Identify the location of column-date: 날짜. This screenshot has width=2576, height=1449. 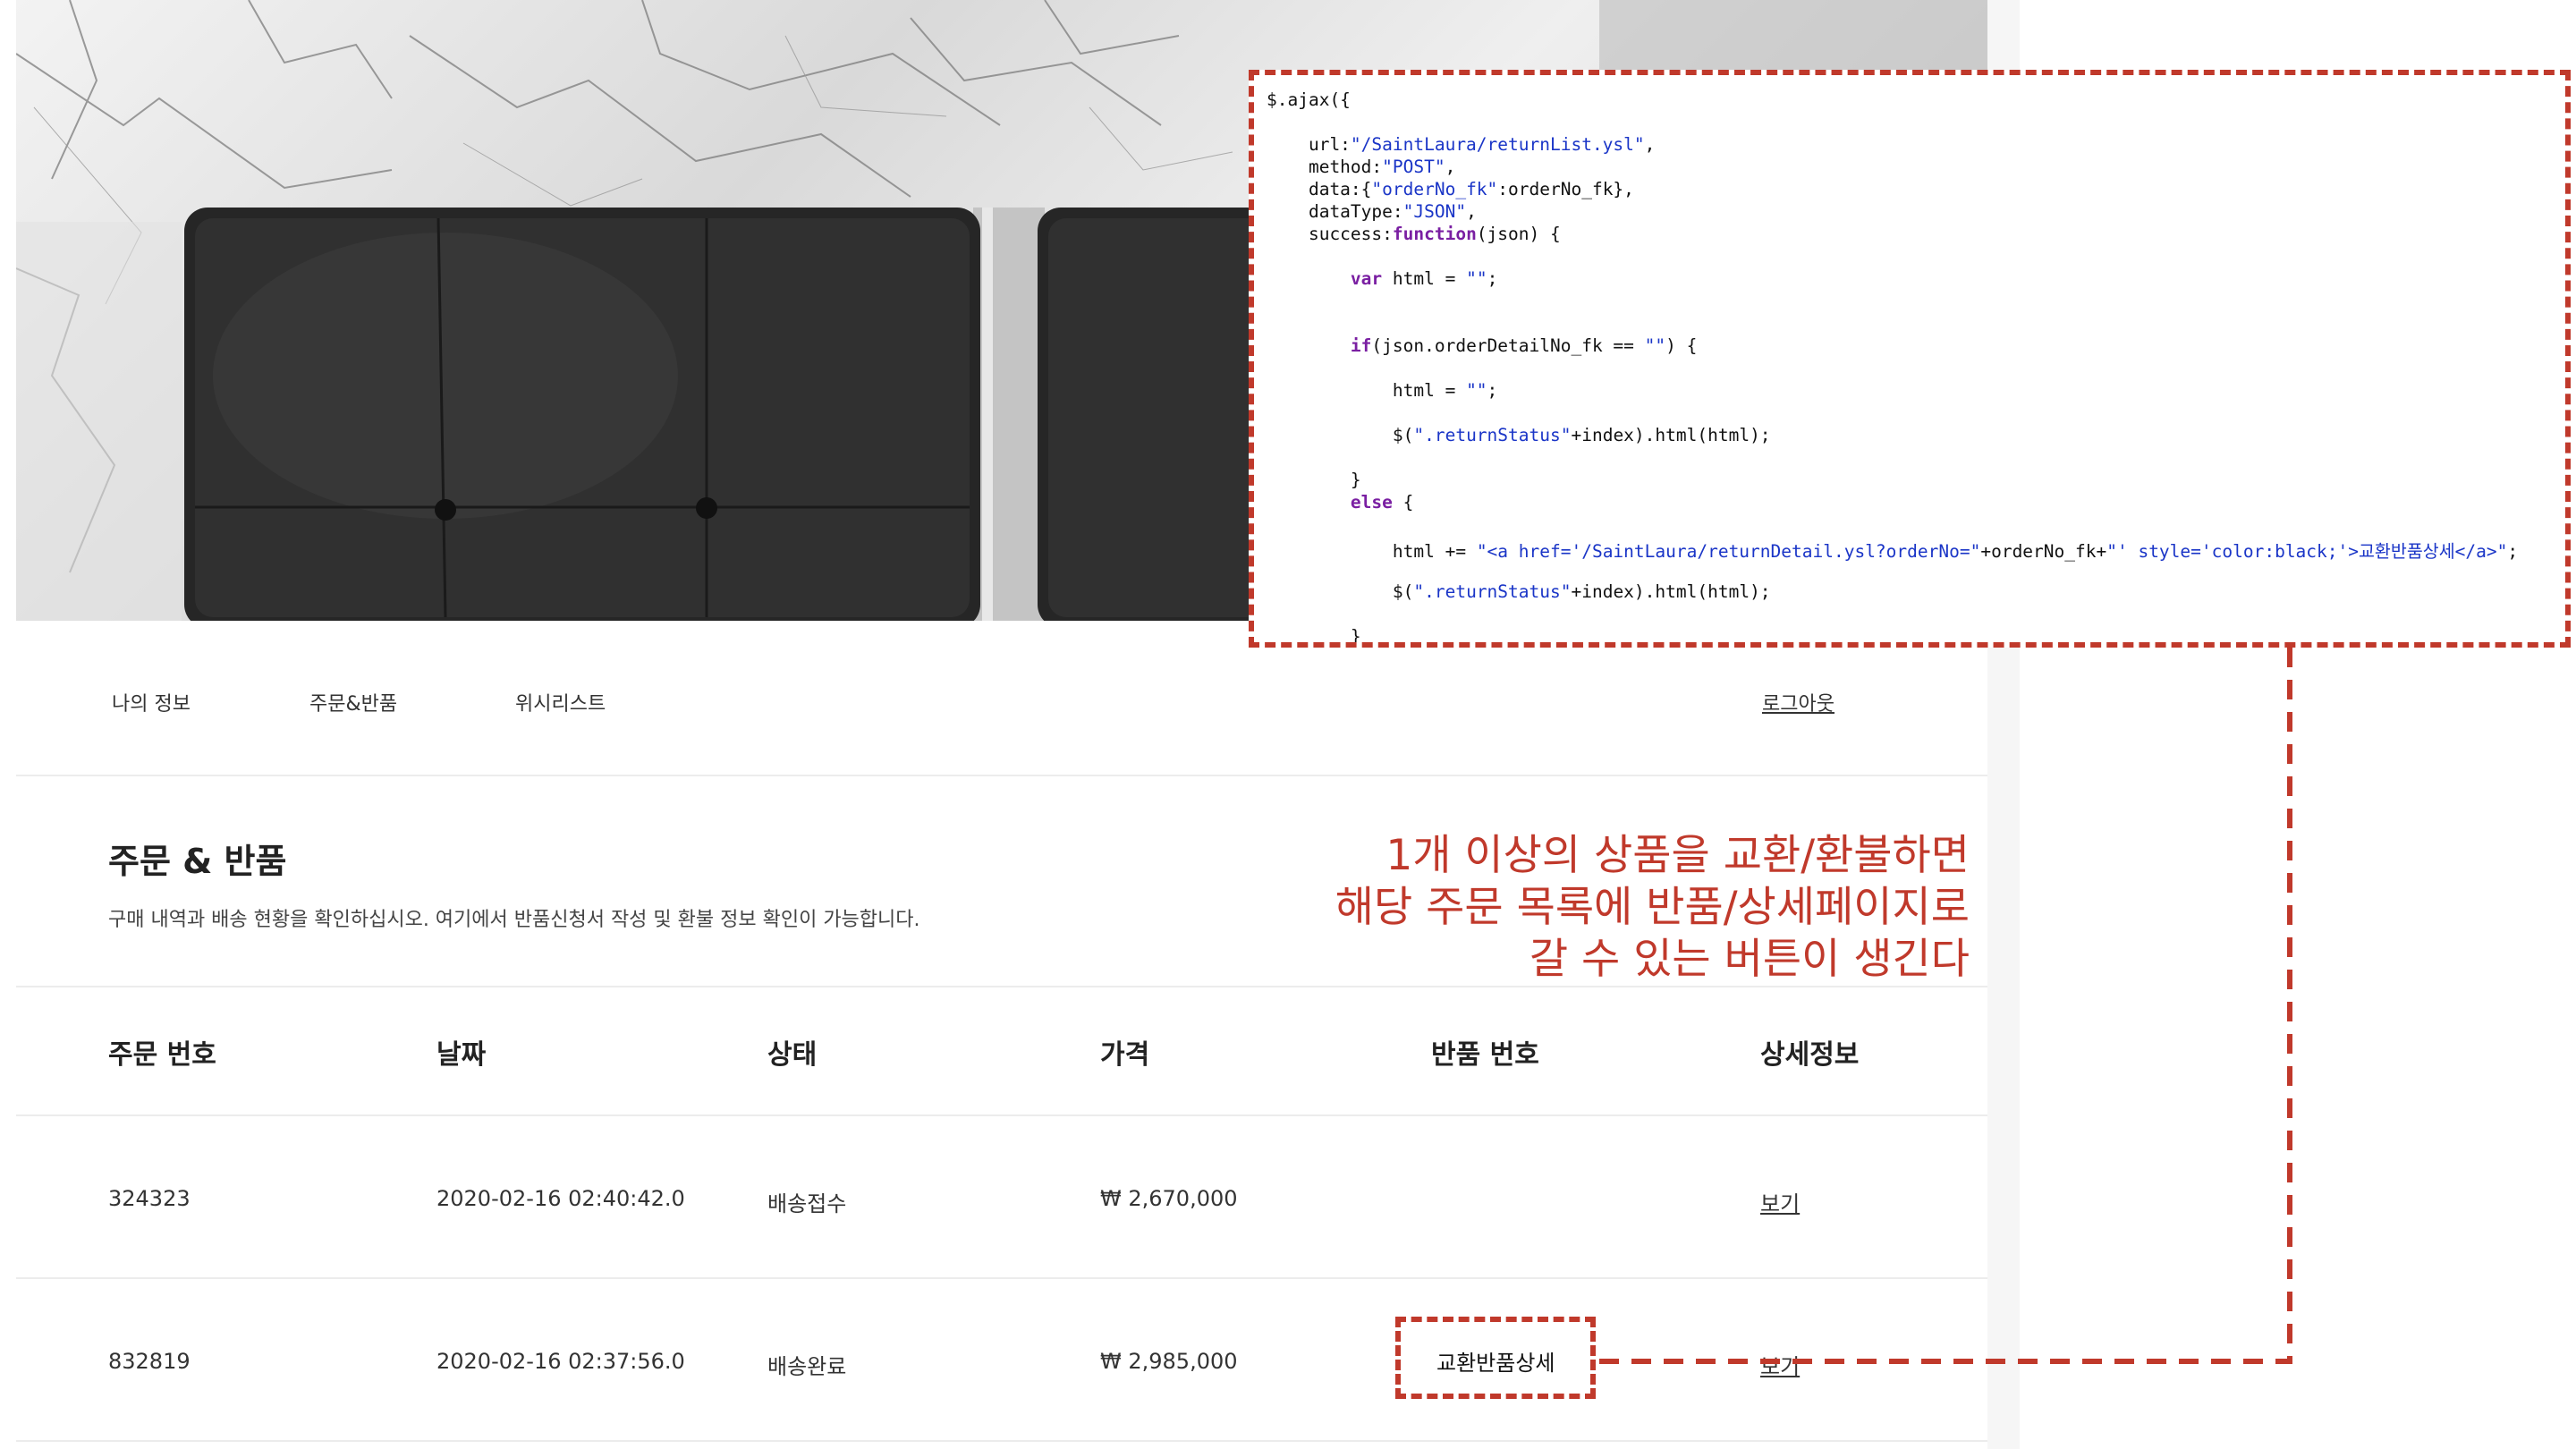
(461, 1055).